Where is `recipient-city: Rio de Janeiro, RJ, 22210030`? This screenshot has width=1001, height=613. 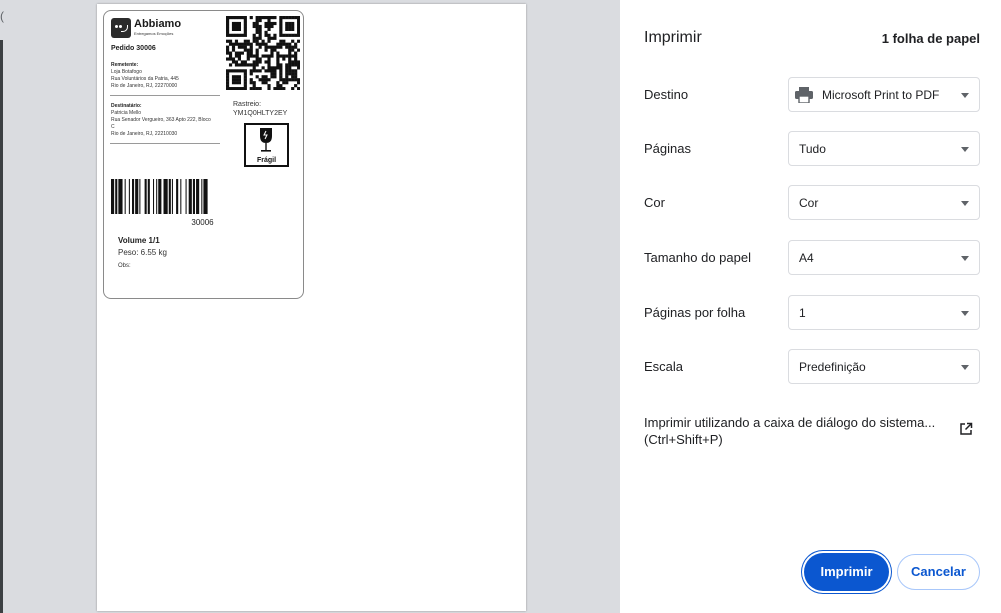 recipient-city: Rio de Janeiro, RJ, 22210030 is located at coordinates (144, 134).